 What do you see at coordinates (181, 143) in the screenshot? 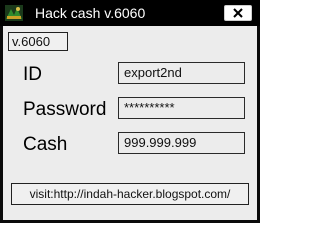
I see `cash-field: 999.999.999` at bounding box center [181, 143].